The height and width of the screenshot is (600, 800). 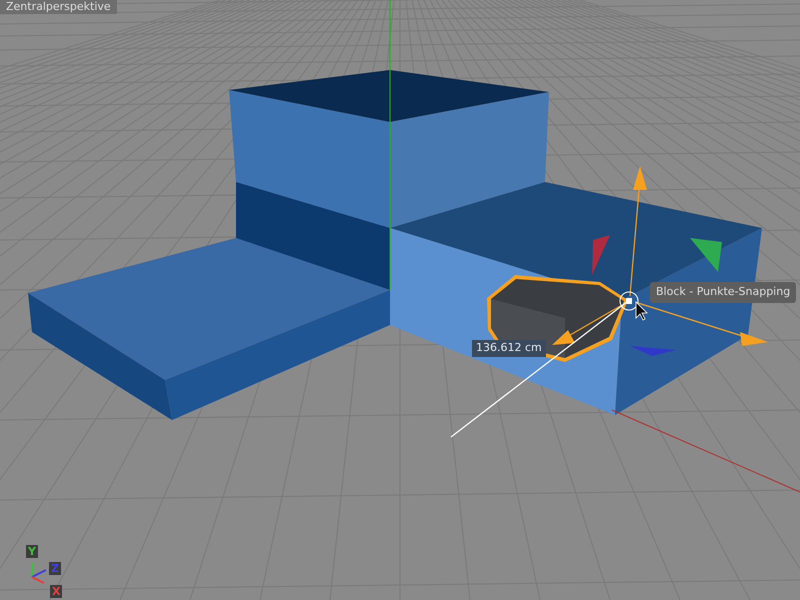 I want to click on snap-point-icon, so click(x=629, y=301).